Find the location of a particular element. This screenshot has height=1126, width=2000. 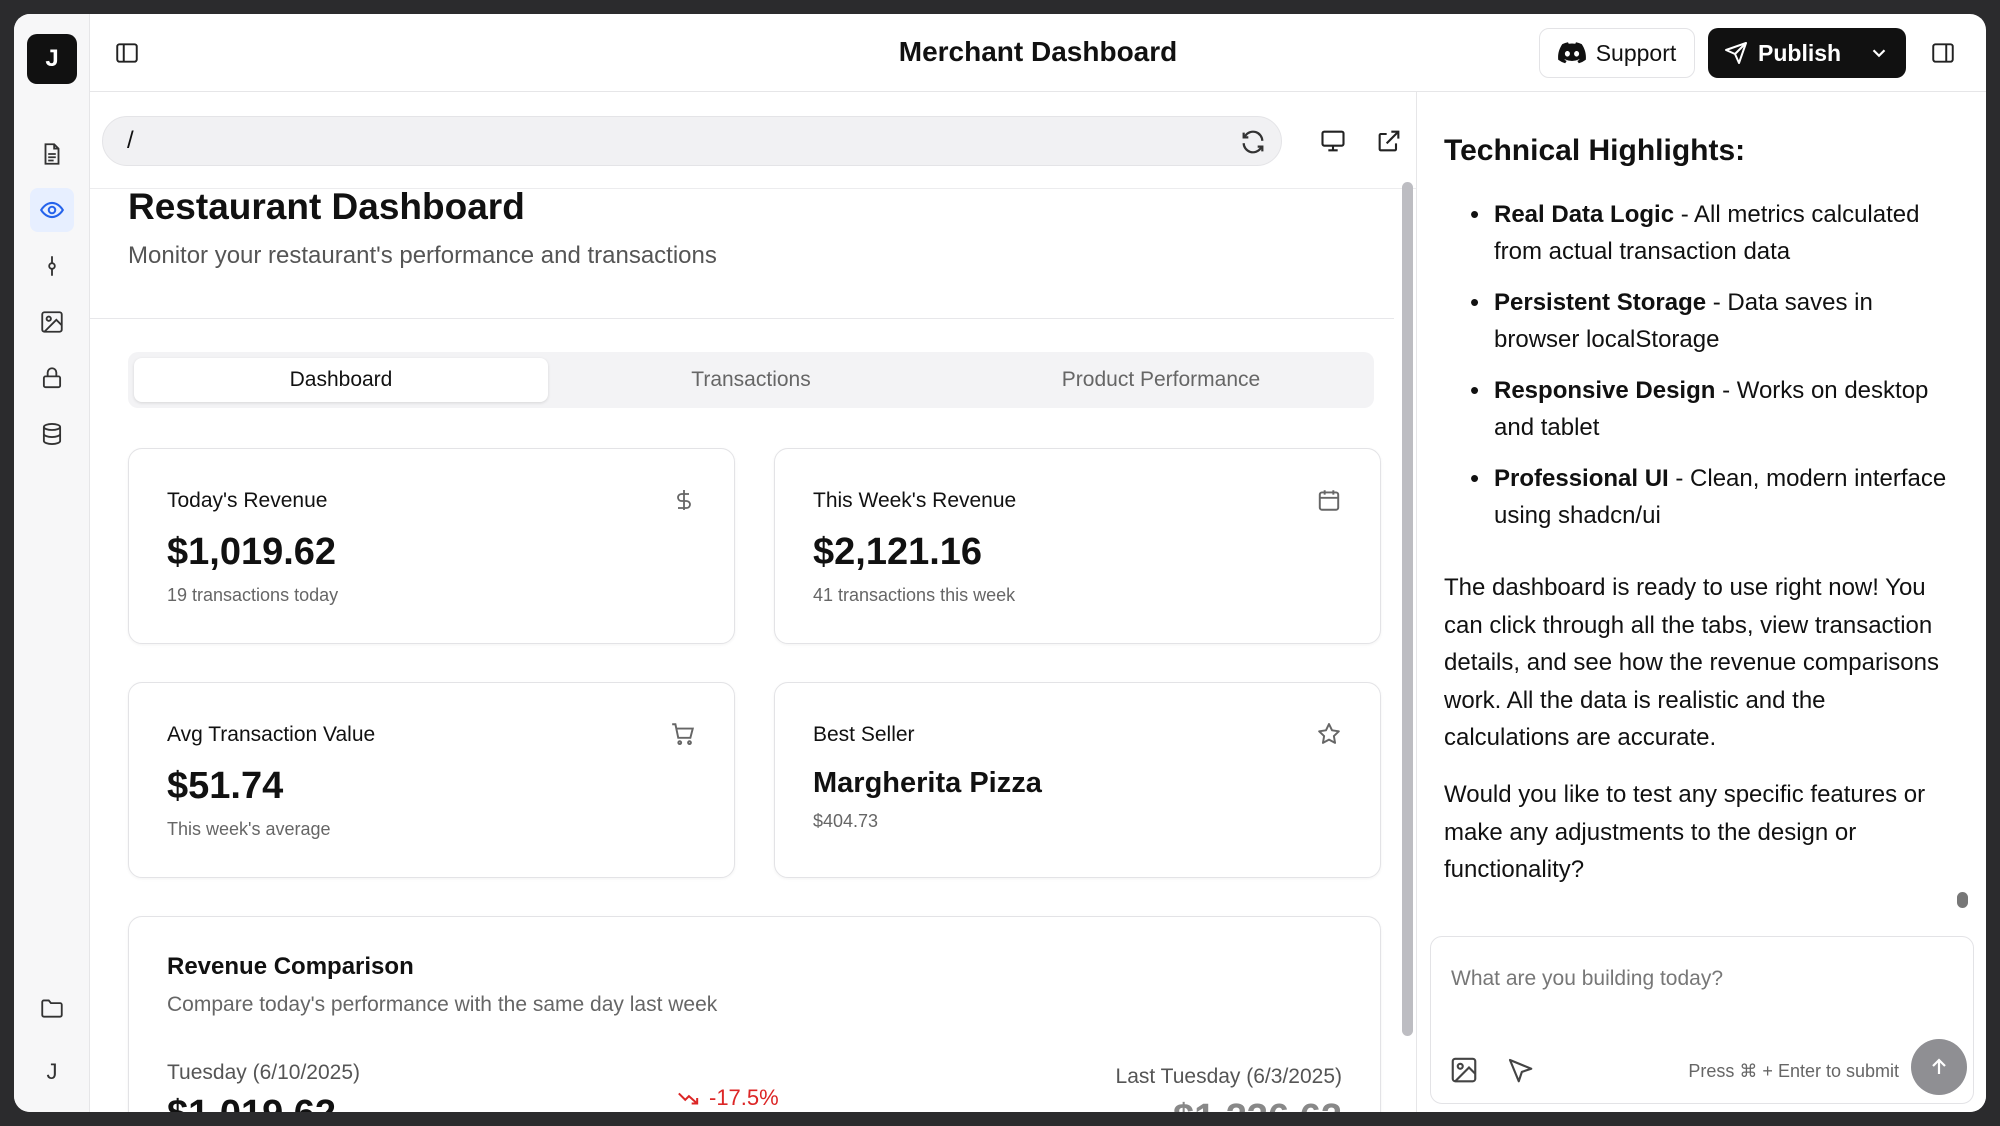

card-value: $1,019.62 is located at coordinates (252, 552).